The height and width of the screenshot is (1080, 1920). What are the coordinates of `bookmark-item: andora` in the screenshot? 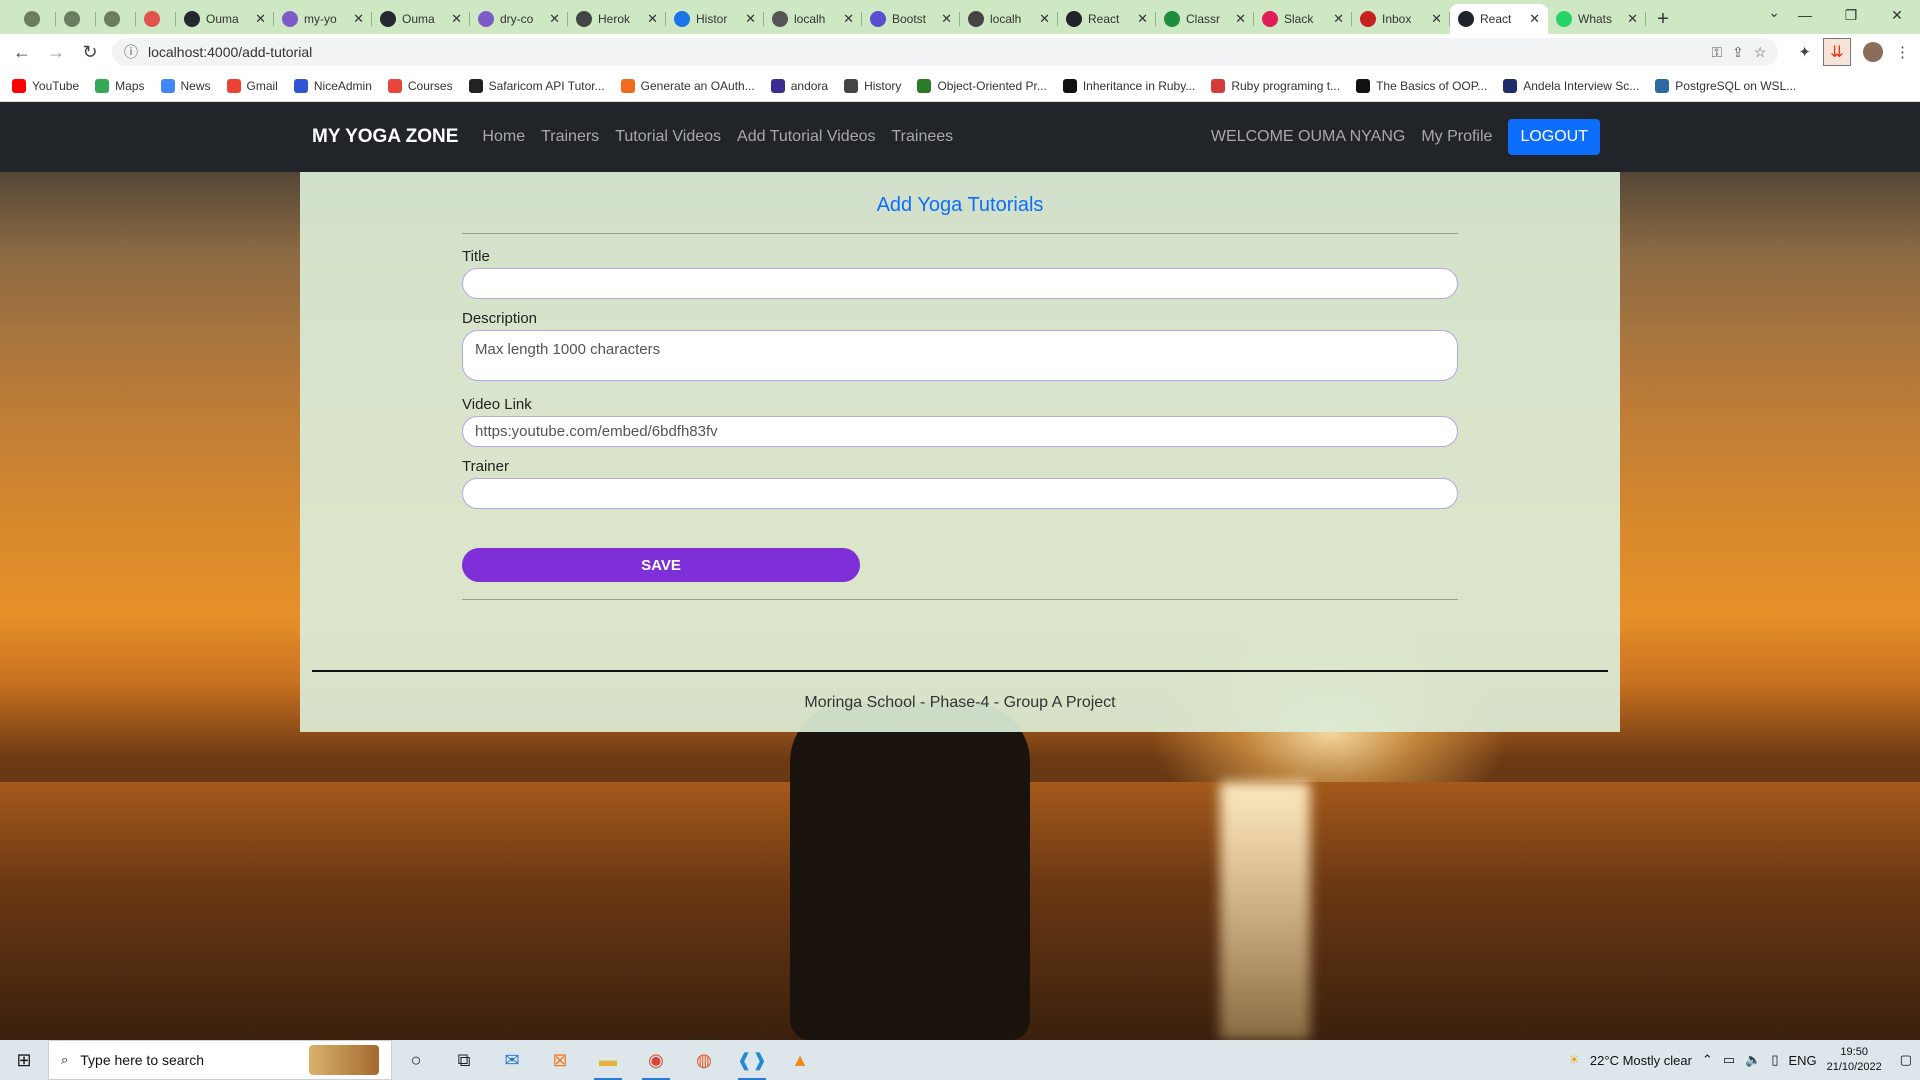 It's located at (799, 85).